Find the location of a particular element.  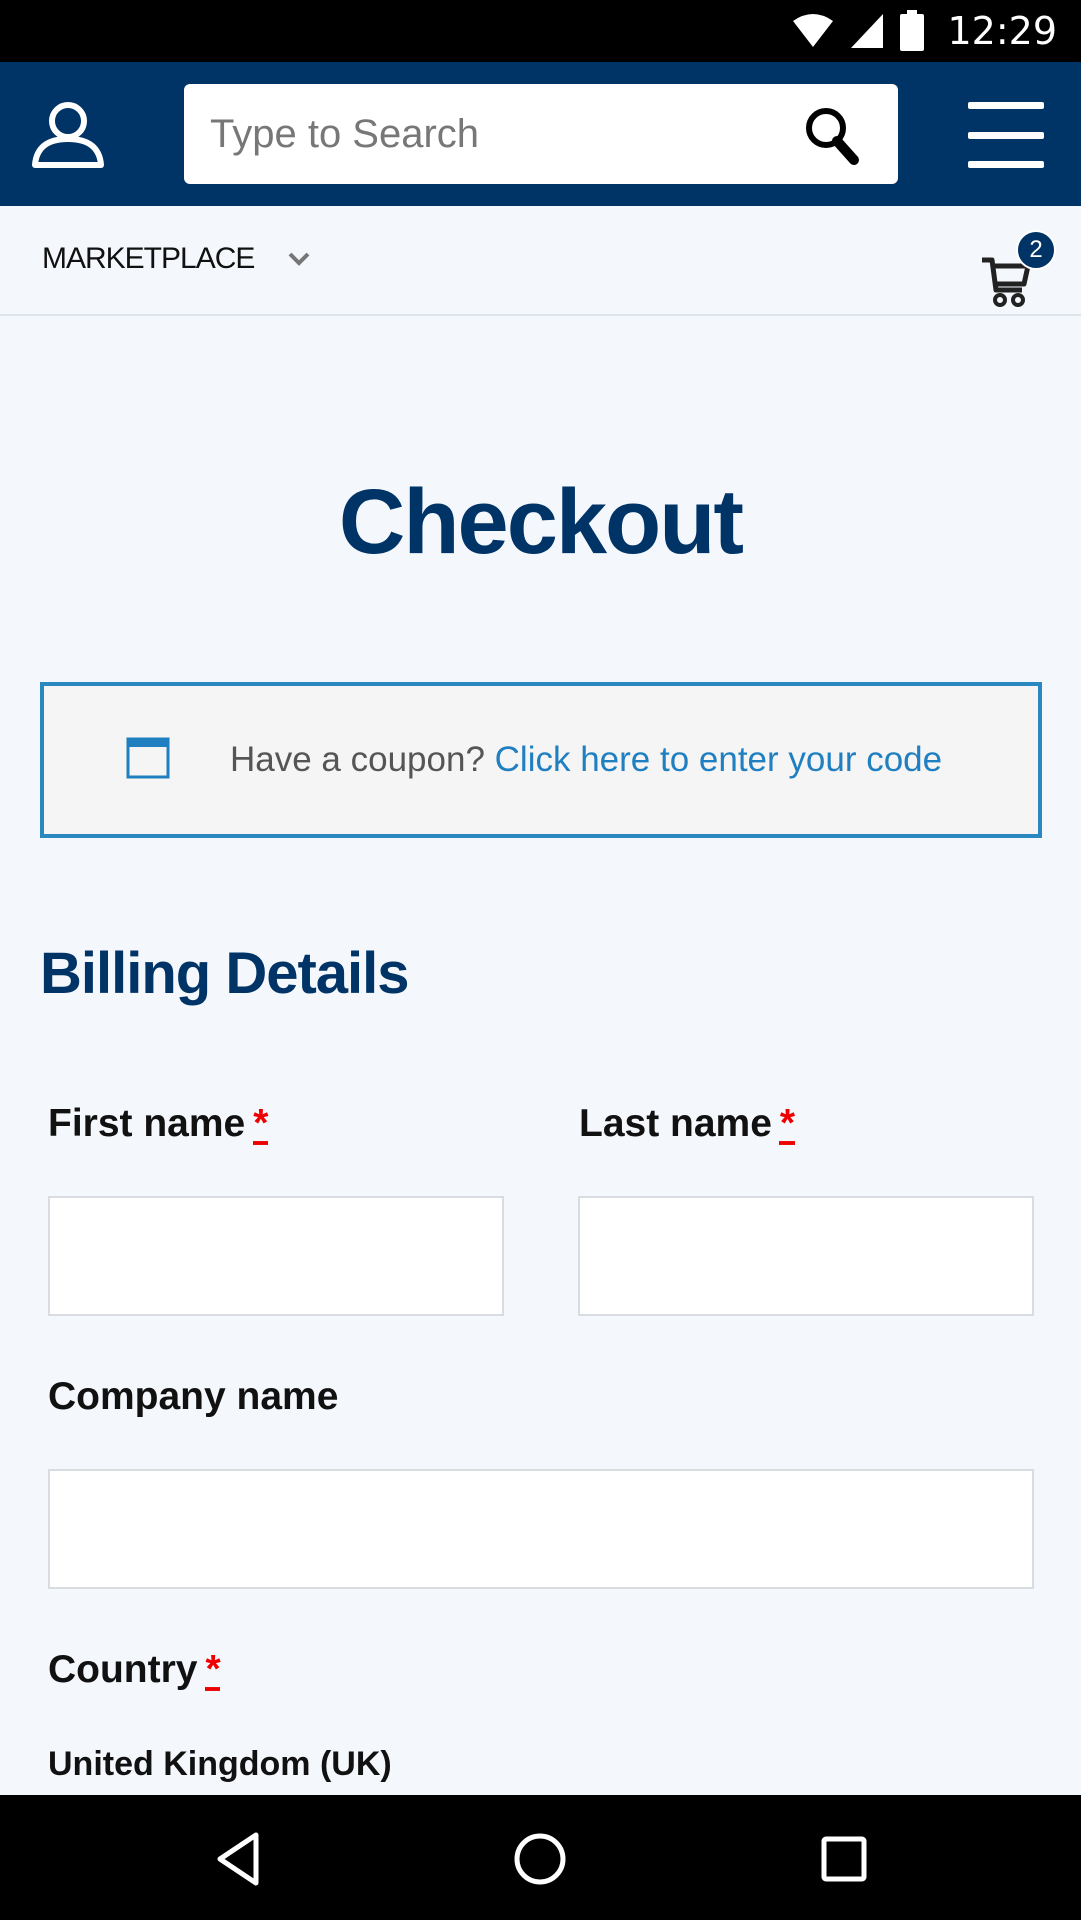

cart-count-badge: 2 is located at coordinates (1036, 250).